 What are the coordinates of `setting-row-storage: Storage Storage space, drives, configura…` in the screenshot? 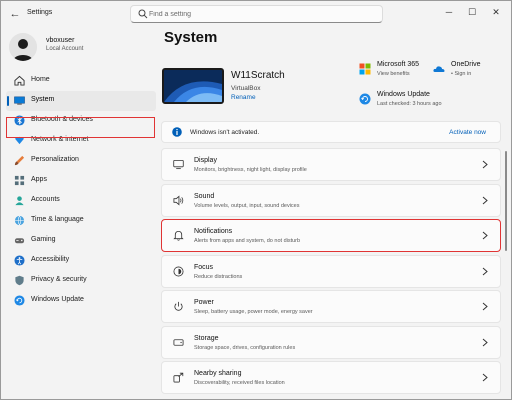 It's located at (331, 342).